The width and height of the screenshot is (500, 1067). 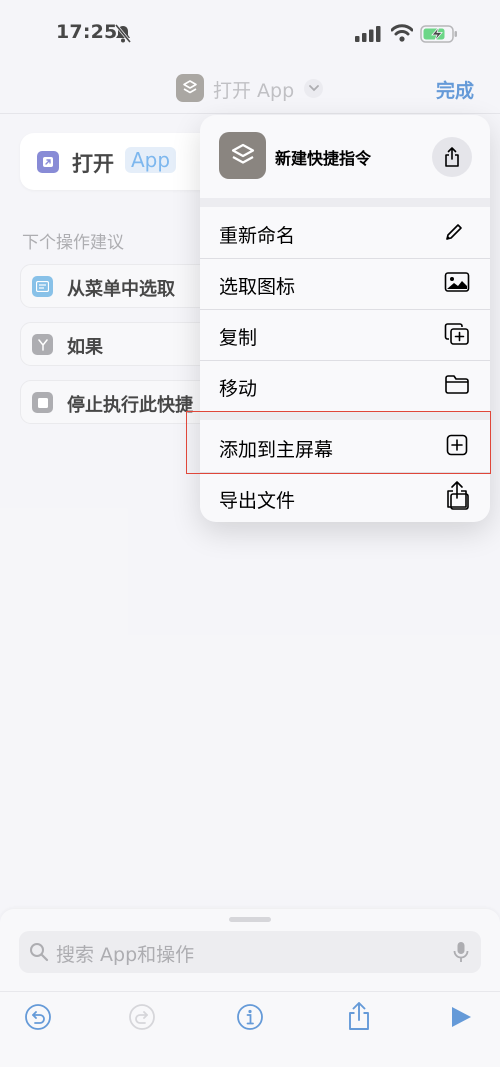 What do you see at coordinates (345, 284) in the screenshot?
I see `menu-item-choose-icon: 选取图标` at bounding box center [345, 284].